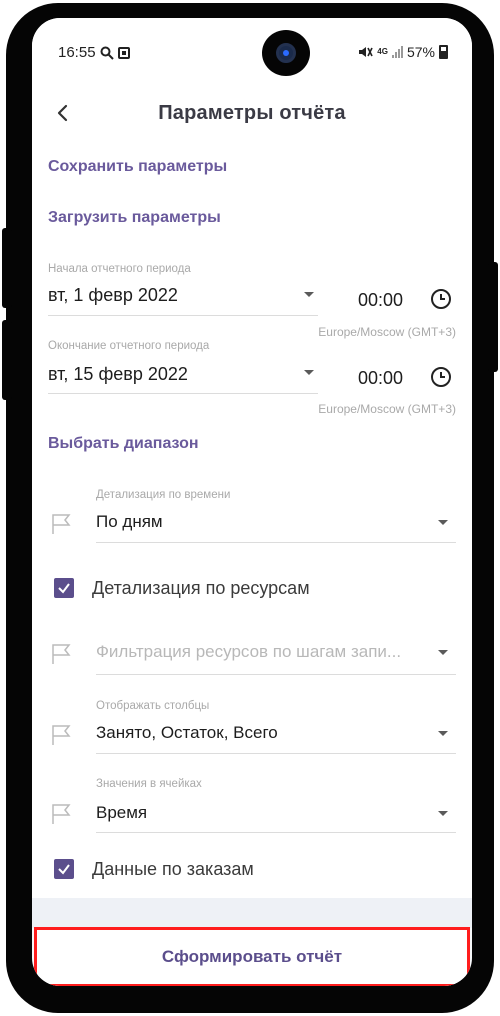  What do you see at coordinates (107, 53) in the screenshot?
I see `search-icon` at bounding box center [107, 53].